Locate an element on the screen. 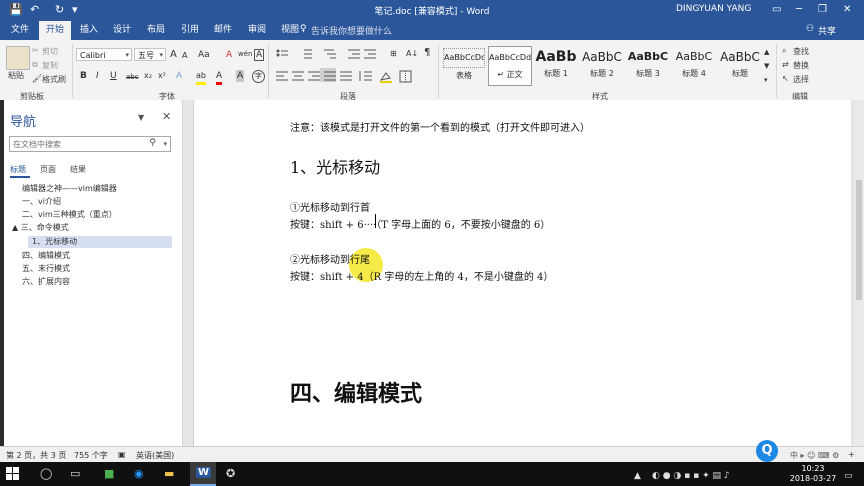  word-taskbar-button: W is located at coordinates (203, 474).